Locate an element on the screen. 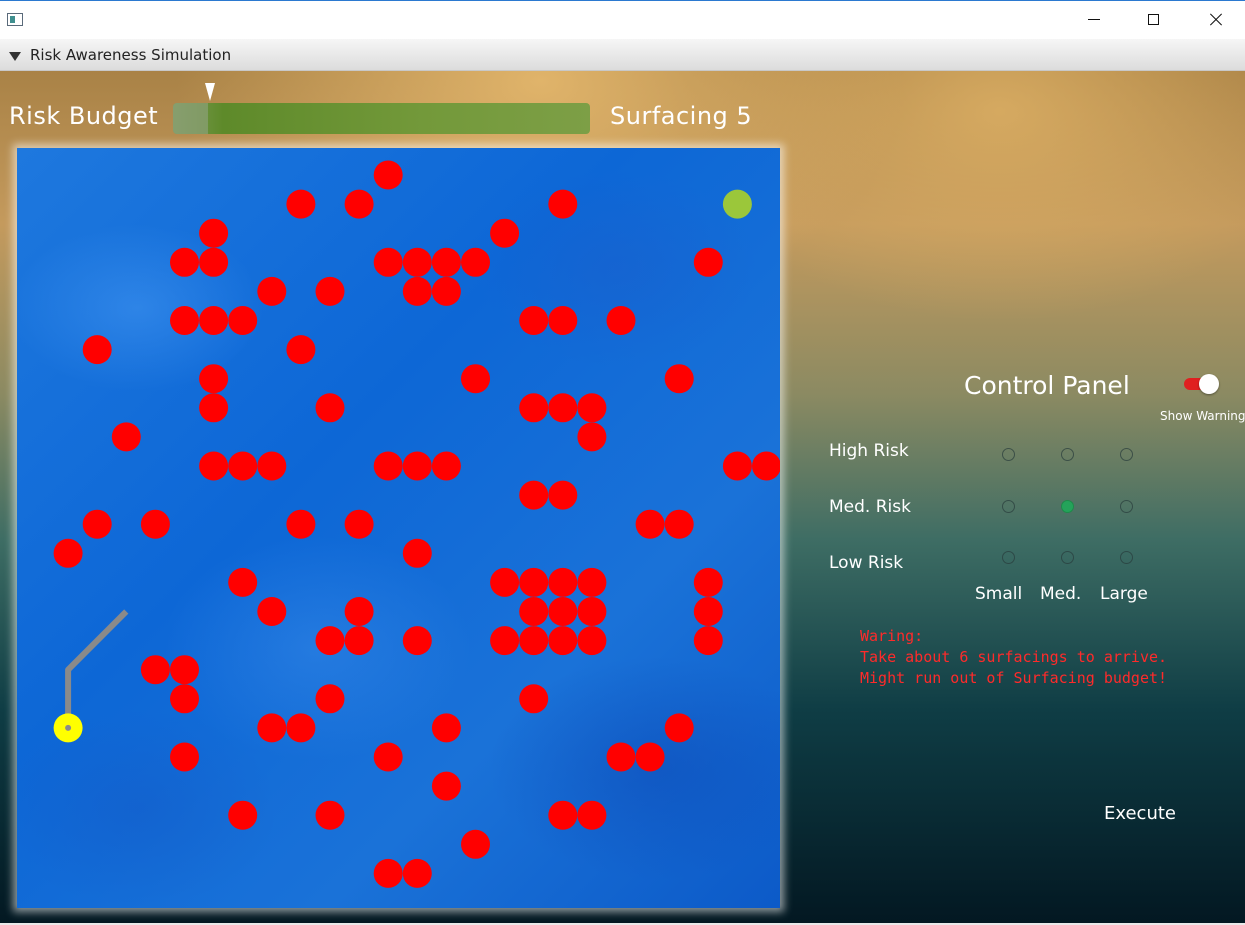  budget-marker-icon is located at coordinates (210, 92).